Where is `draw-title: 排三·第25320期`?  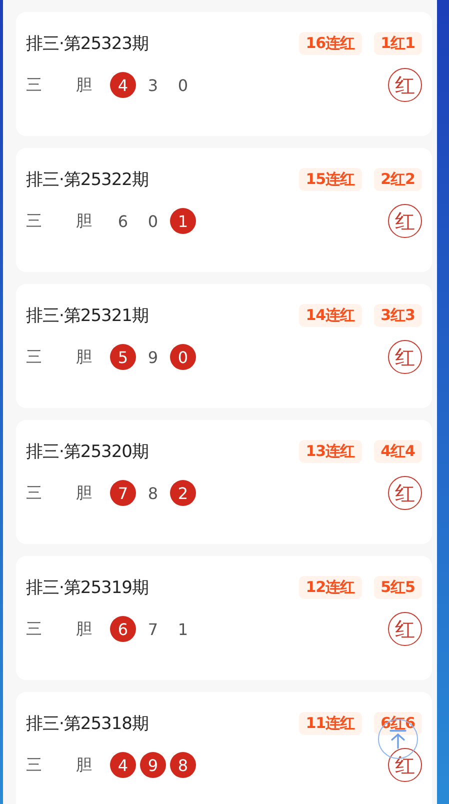
draw-title: 排三·第25320期 is located at coordinates (88, 451).